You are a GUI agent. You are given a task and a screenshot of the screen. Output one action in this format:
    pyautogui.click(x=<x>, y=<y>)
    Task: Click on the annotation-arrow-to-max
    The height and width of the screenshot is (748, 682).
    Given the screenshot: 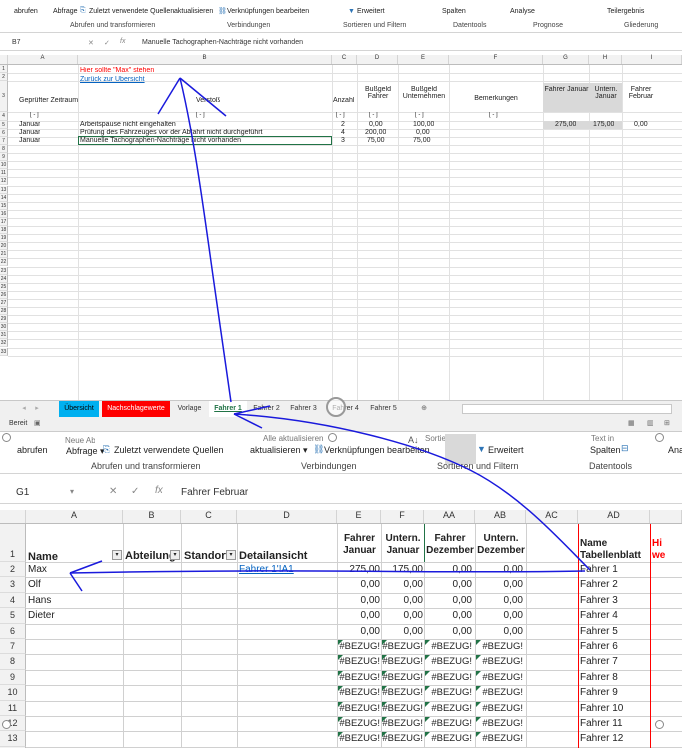 What is the action you would take?
    pyautogui.click(x=327, y=572)
    